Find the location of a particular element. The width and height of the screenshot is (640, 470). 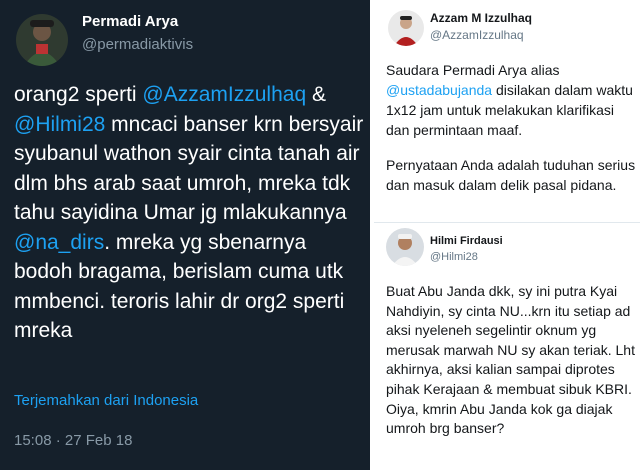

author-handle: @permadiaktivis is located at coordinates (137, 44).